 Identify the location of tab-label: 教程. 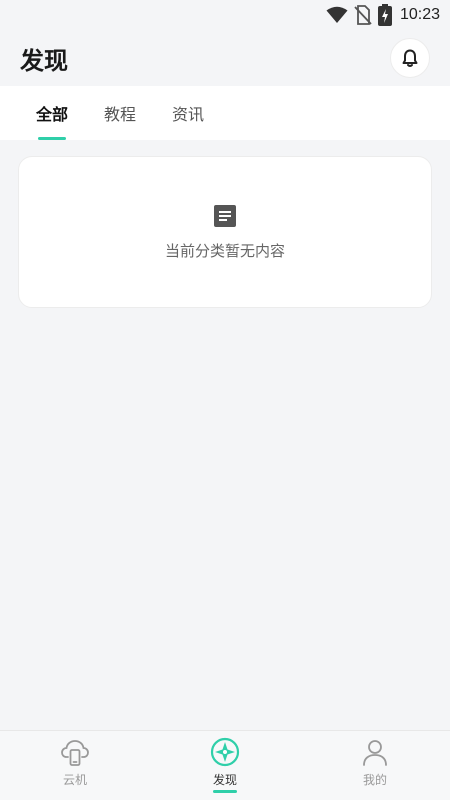
(120, 114).